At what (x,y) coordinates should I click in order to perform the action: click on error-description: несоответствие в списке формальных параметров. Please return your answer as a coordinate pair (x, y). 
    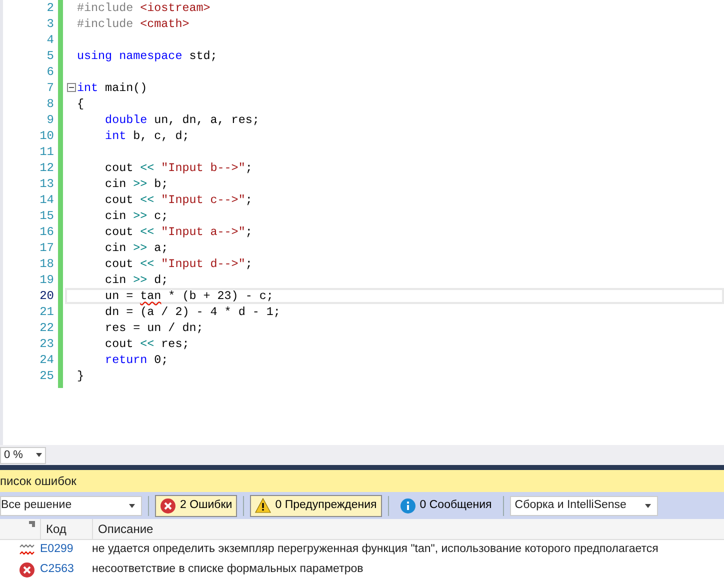
    Looking at the image, I should click on (228, 570).